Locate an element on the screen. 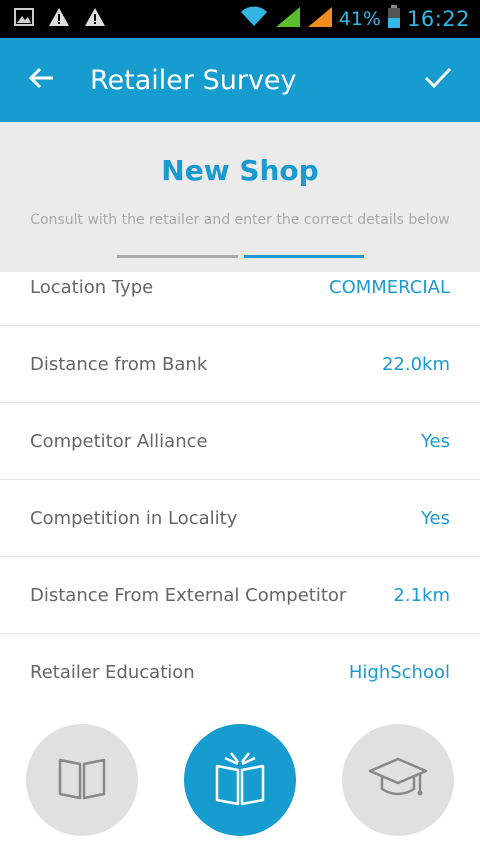 This screenshot has height=854, width=480. row-label: Competitor Alliance is located at coordinates (119, 441).